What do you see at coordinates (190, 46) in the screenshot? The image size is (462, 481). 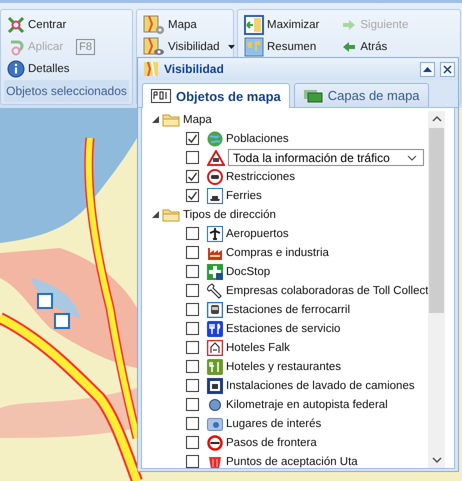 I see `toolbar-button: Visibilidad` at bounding box center [190, 46].